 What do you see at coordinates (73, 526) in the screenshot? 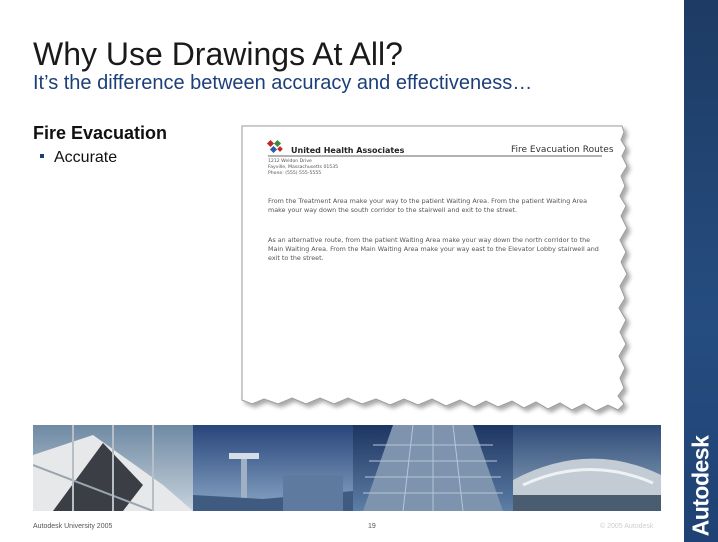
I see `footer-event: Autodesk University 2005` at bounding box center [73, 526].